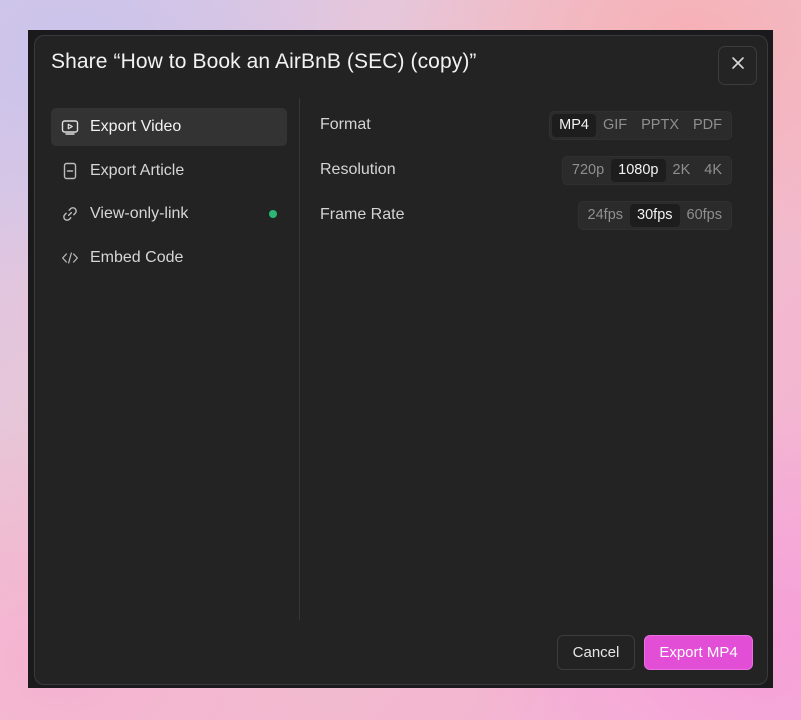 The width and height of the screenshot is (801, 720). Describe the element at coordinates (345, 124) in the screenshot. I see `format-label: Format` at that location.